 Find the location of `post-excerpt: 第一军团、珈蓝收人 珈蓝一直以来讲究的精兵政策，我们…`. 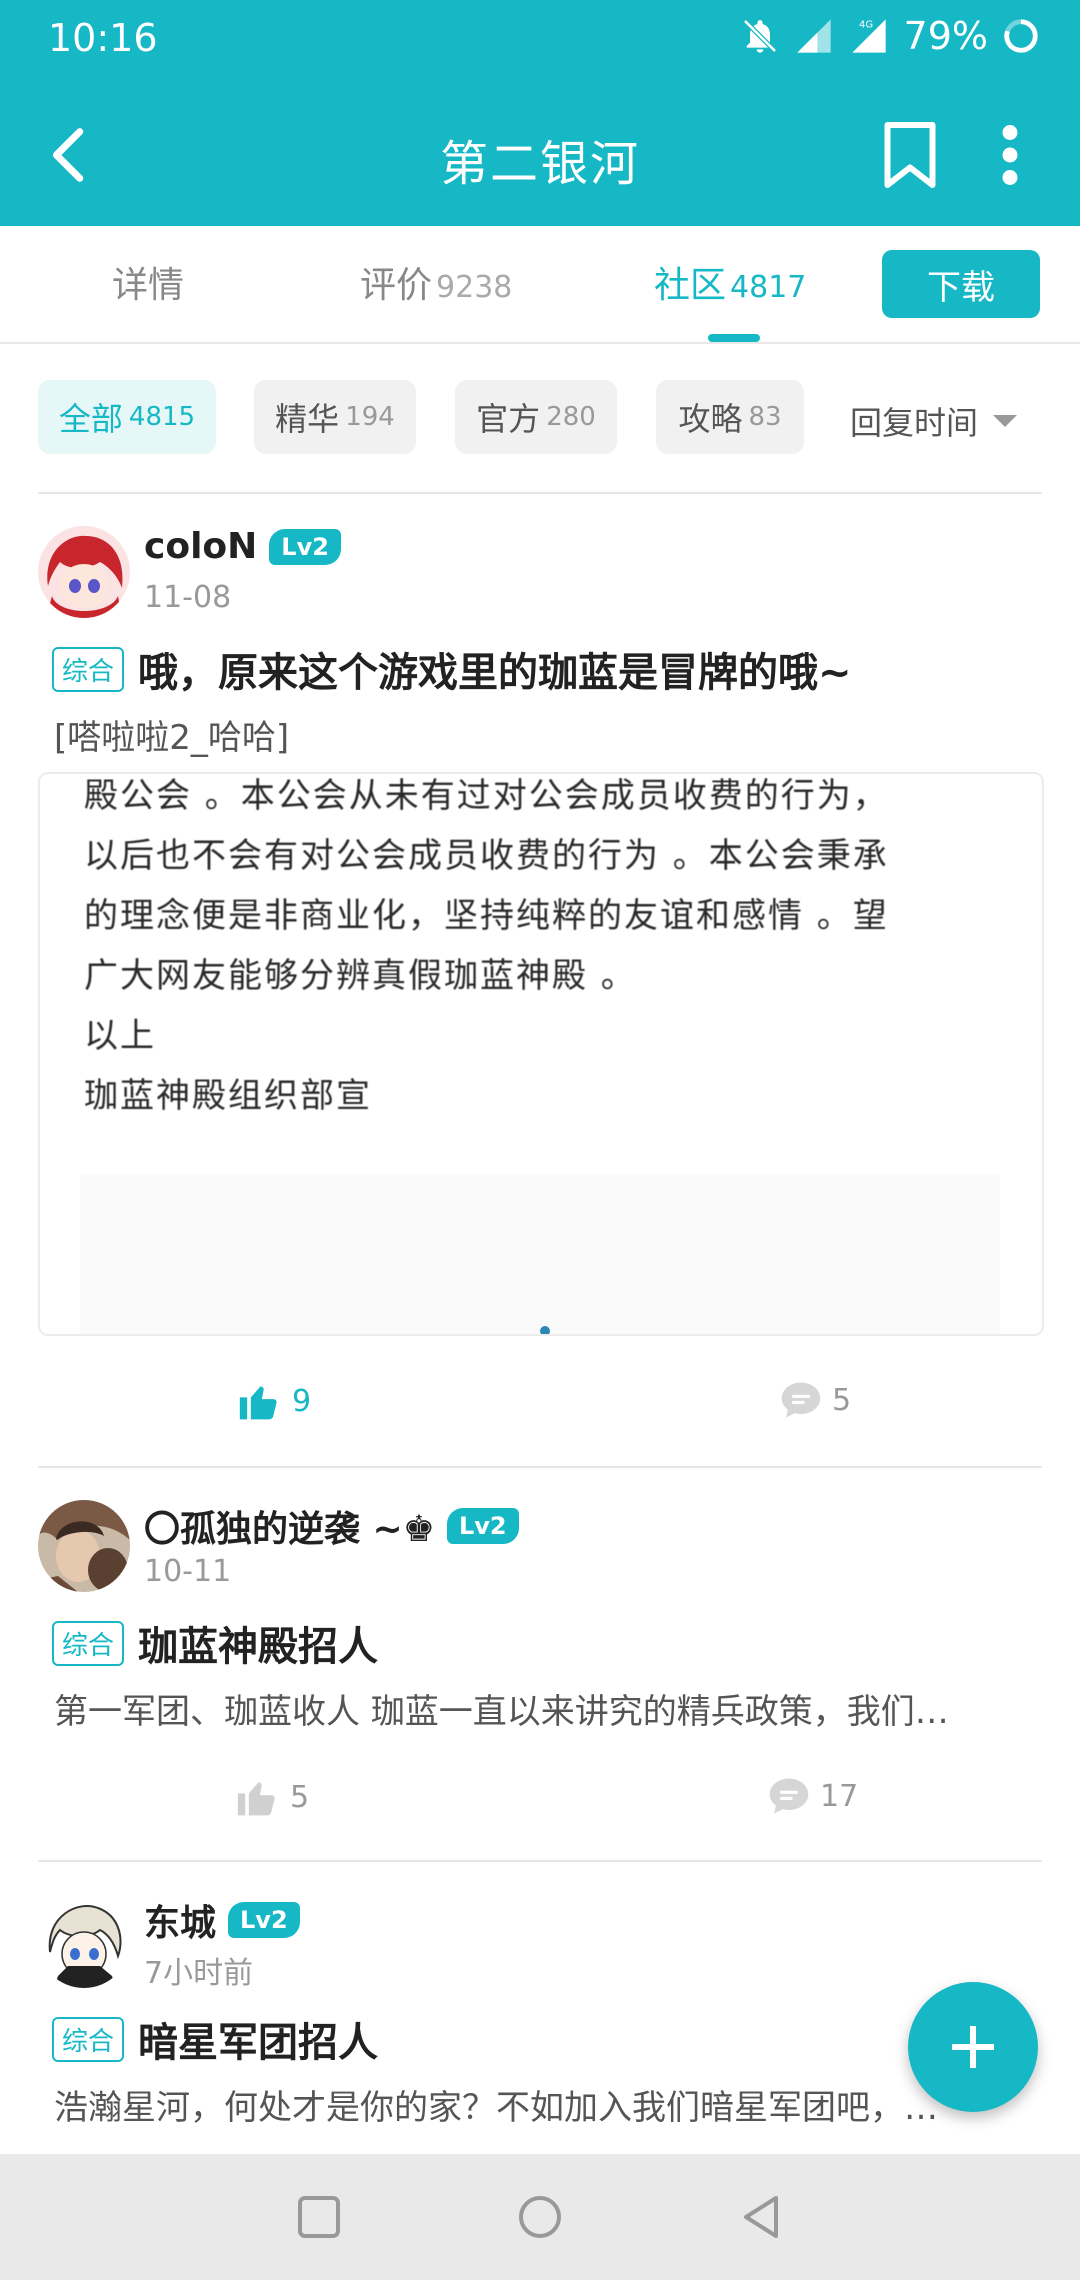

post-excerpt: 第一军团、珈蓝收人 珈蓝一直以来讲究的精兵政策，我们… is located at coordinates (501, 1712).